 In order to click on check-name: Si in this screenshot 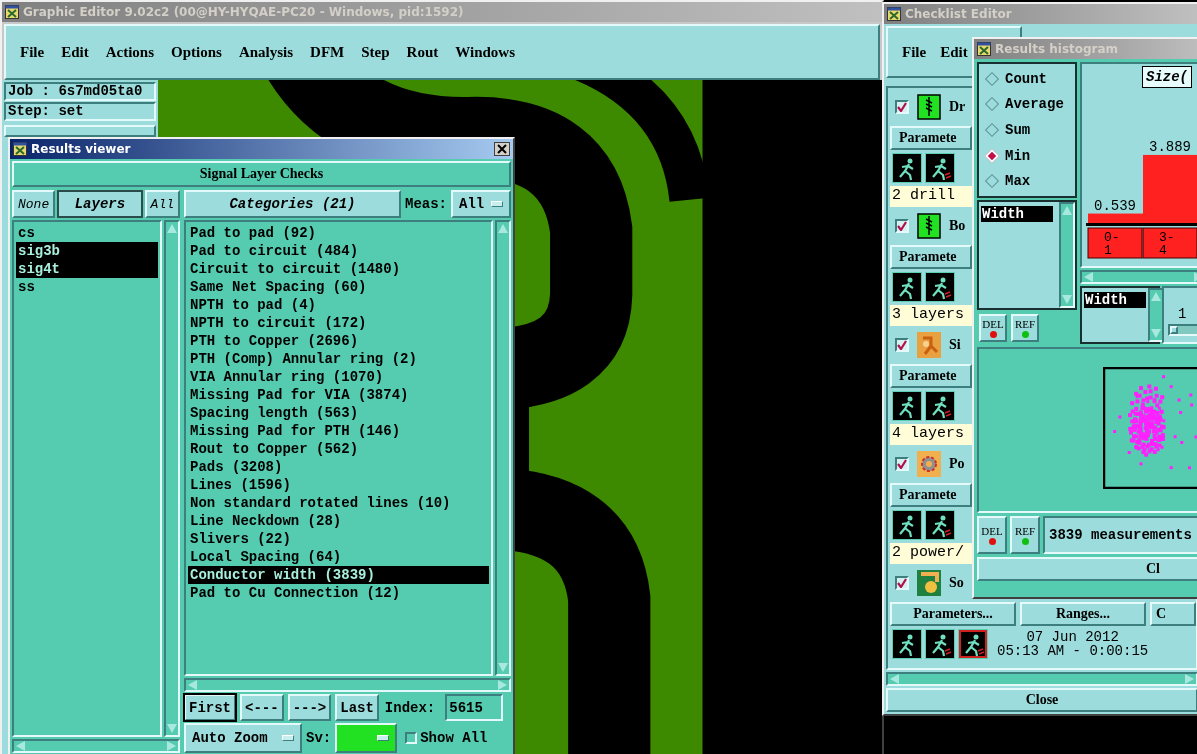, I will do `click(955, 345)`.